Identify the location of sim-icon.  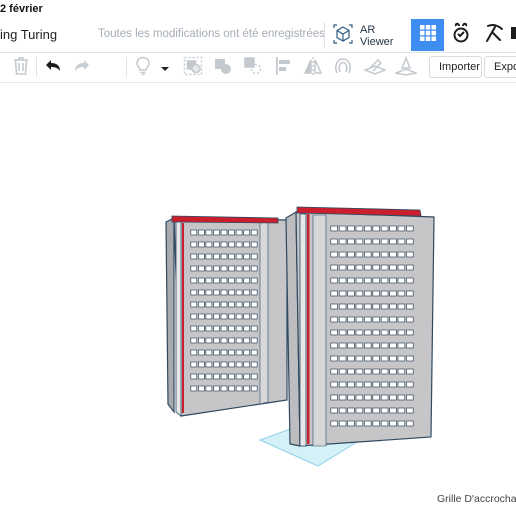
(513, 35).